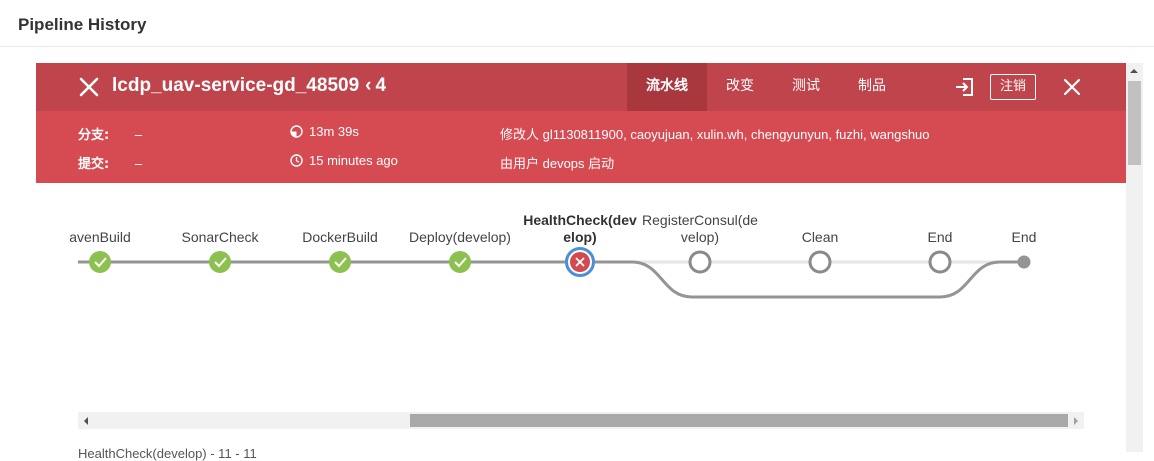 This screenshot has height=461, width=1154. I want to click on page-header: Pipeline History, so click(577, 23).